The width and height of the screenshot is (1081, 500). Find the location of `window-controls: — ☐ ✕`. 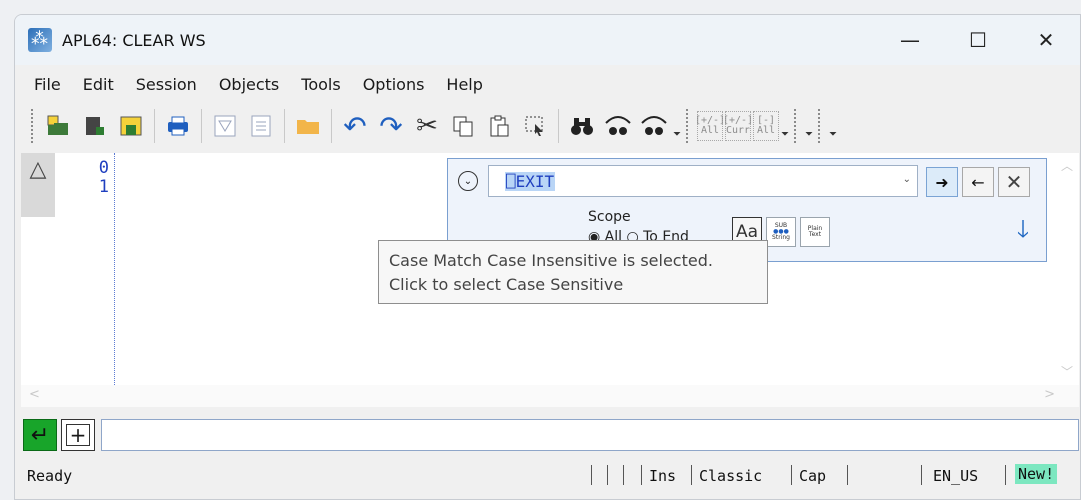

window-controls: — ☐ ✕ is located at coordinates (978, 40).